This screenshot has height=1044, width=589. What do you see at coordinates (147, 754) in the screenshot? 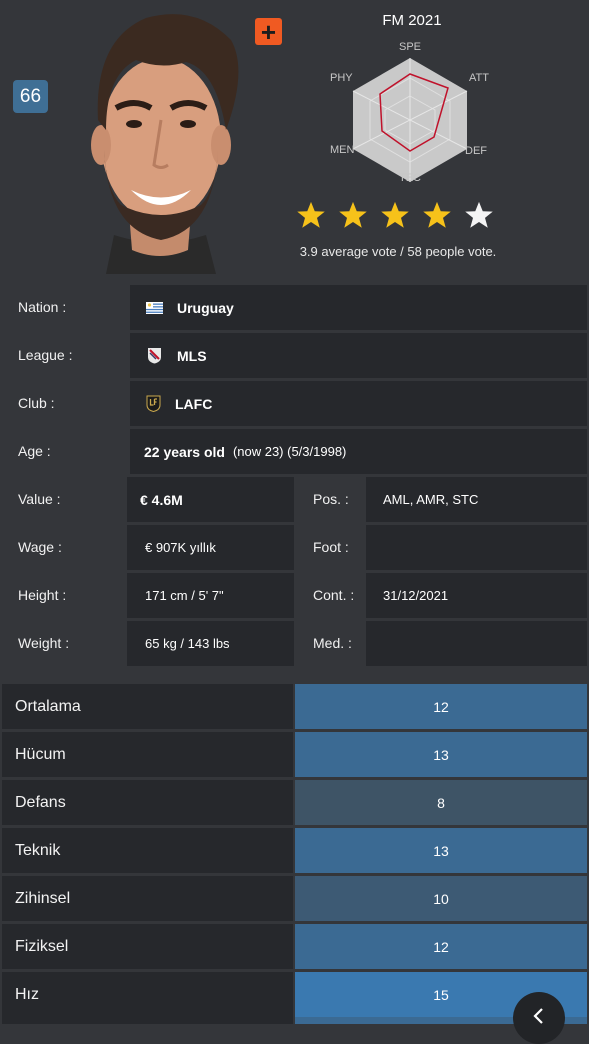
I see `stat-label: Hücum` at bounding box center [147, 754].